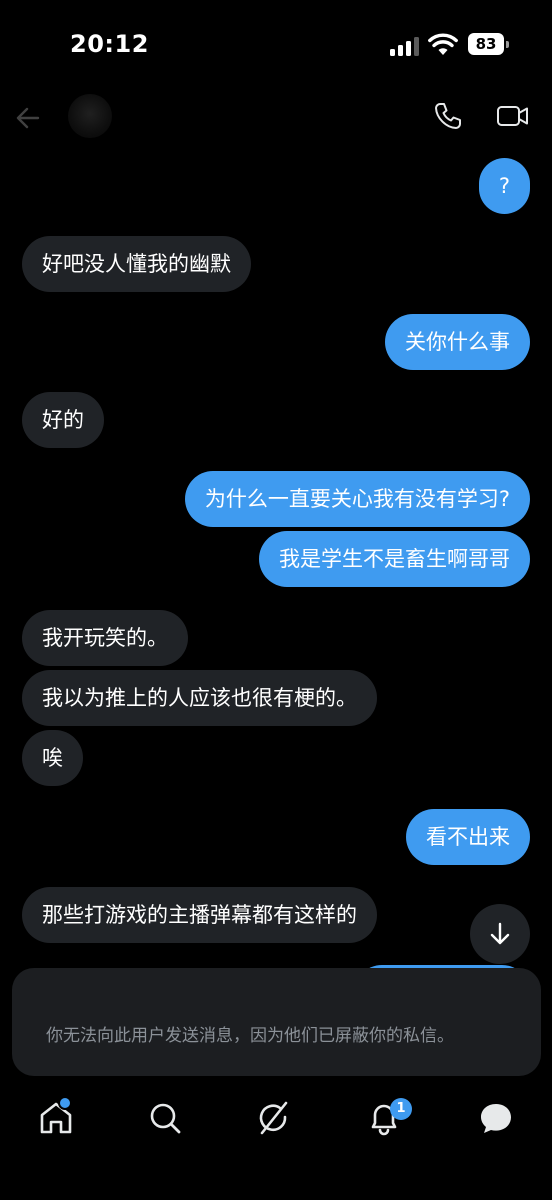 The width and height of the screenshot is (552, 1200). What do you see at coordinates (394, 559) in the screenshot?
I see `message-bubble-sent: 我是学生不是畜生啊哥哥` at bounding box center [394, 559].